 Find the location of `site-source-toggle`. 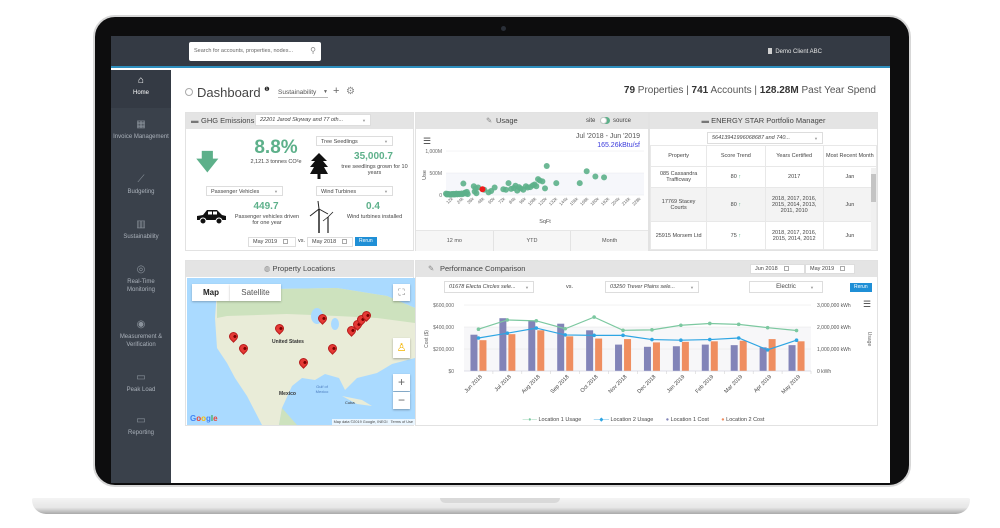

site-source-toggle is located at coordinates (605, 120).